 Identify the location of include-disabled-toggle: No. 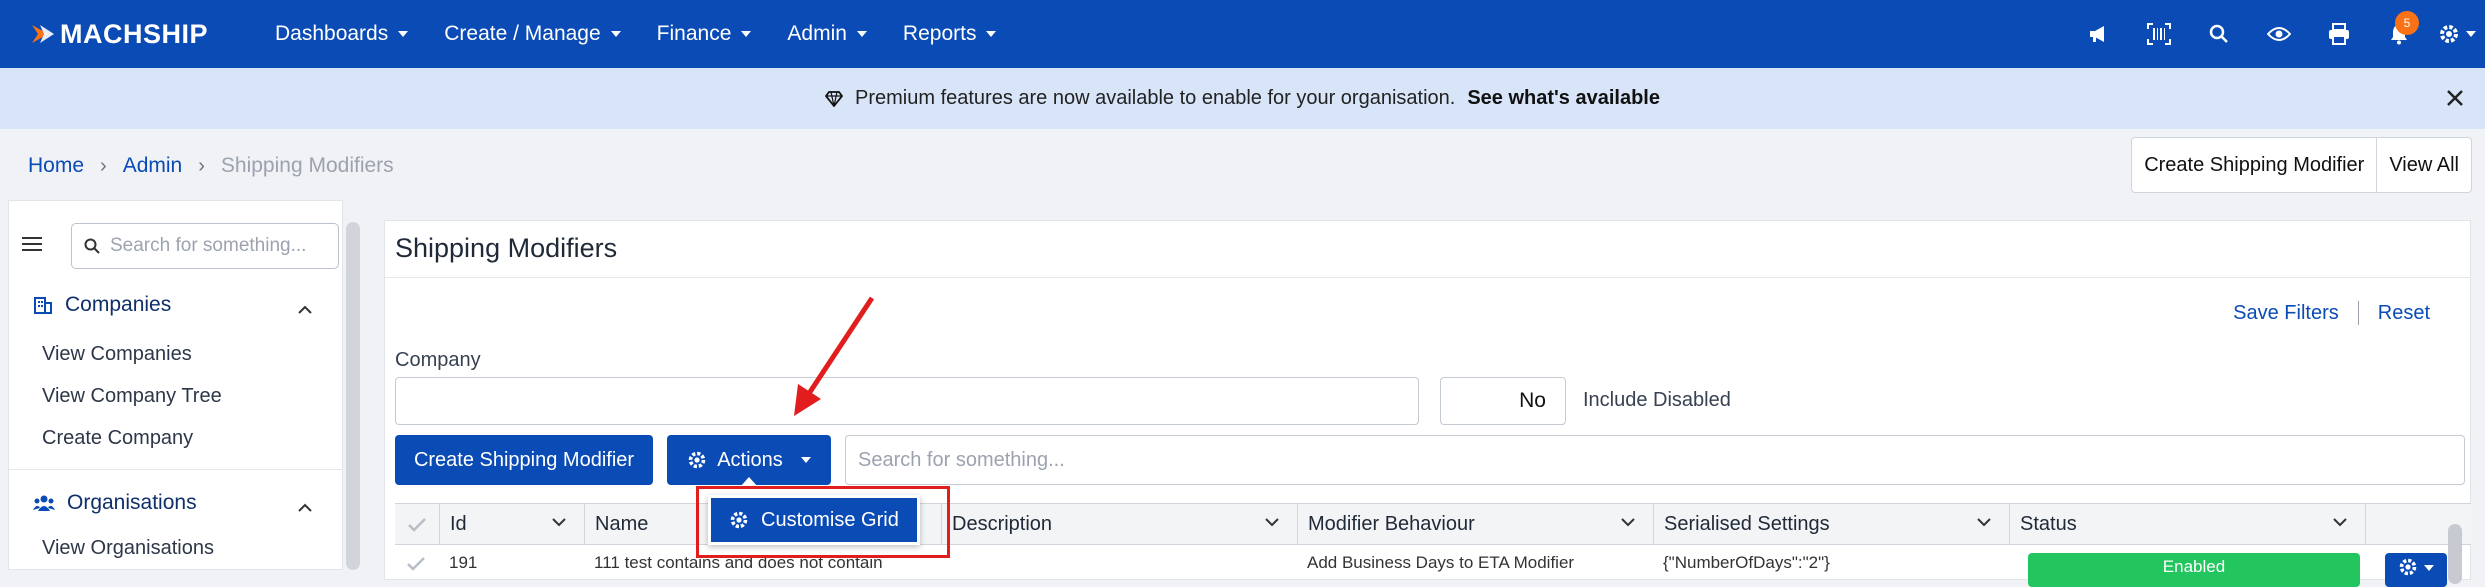
(1503, 401).